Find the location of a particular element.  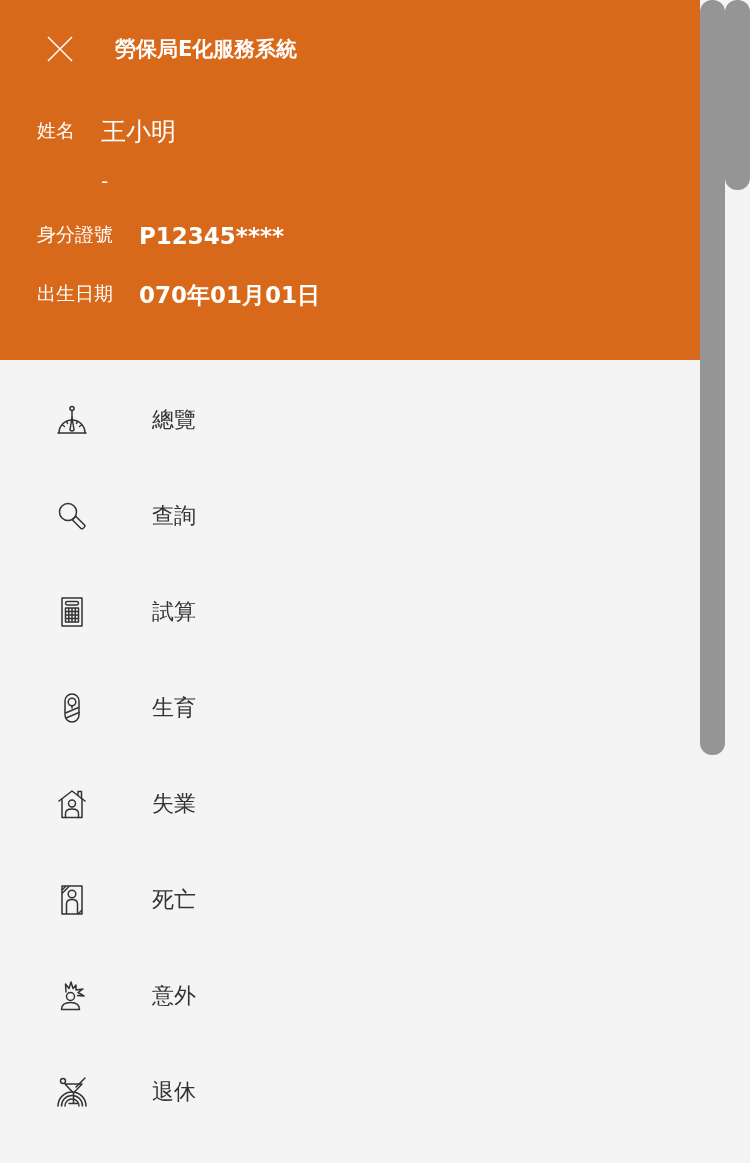

profile-value: 070年01月01日 is located at coordinates (230, 295).